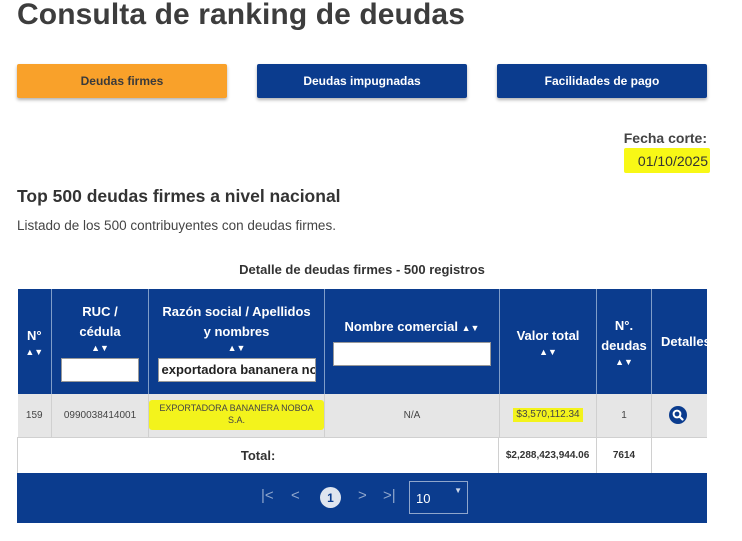 The height and width of the screenshot is (541, 742). Describe the element at coordinates (362, 81) in the screenshot. I see `tab-deudas-impugnadas: Deudas impugnadas` at that location.